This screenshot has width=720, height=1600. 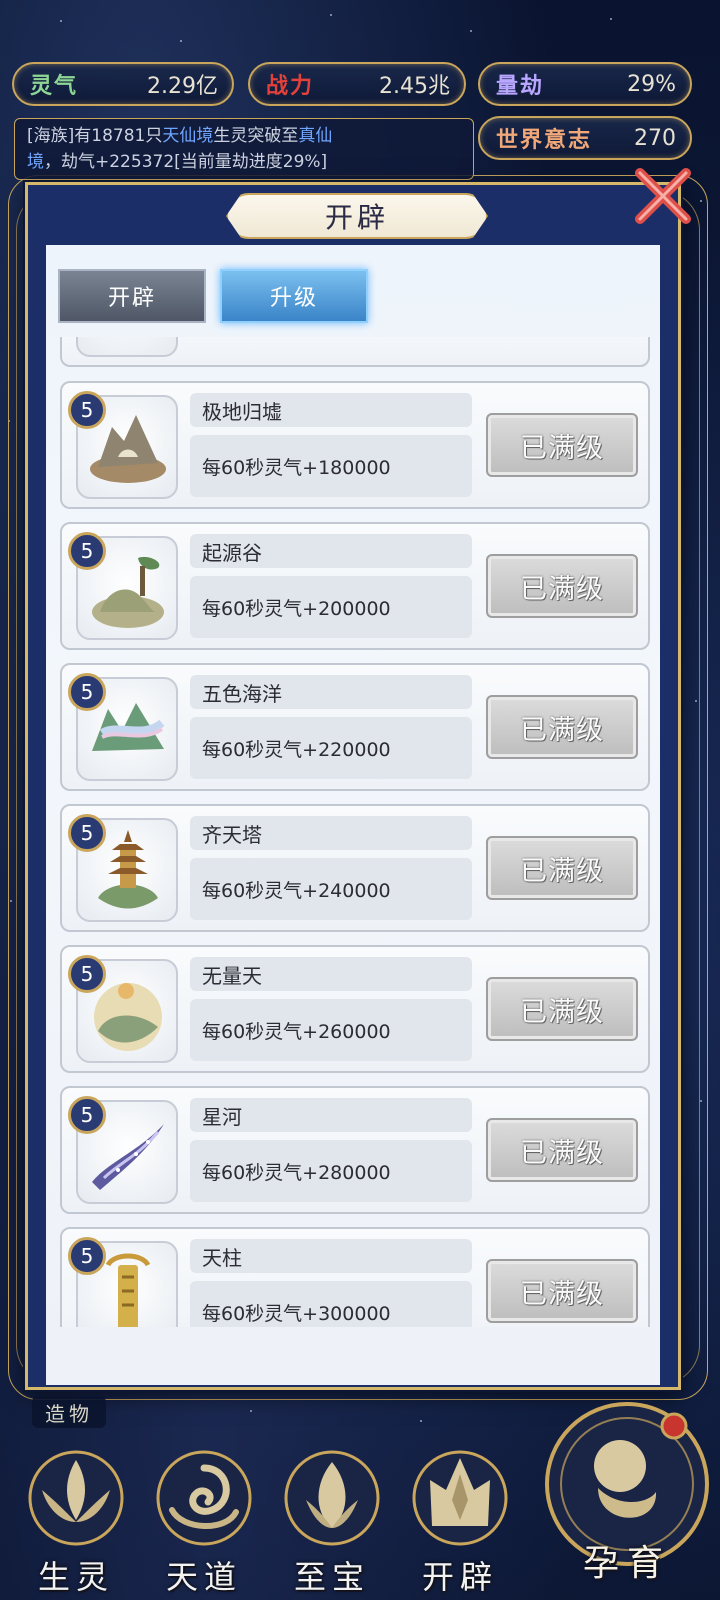 What do you see at coordinates (294, 296) in the screenshot?
I see `tab-shengji: 升级` at bounding box center [294, 296].